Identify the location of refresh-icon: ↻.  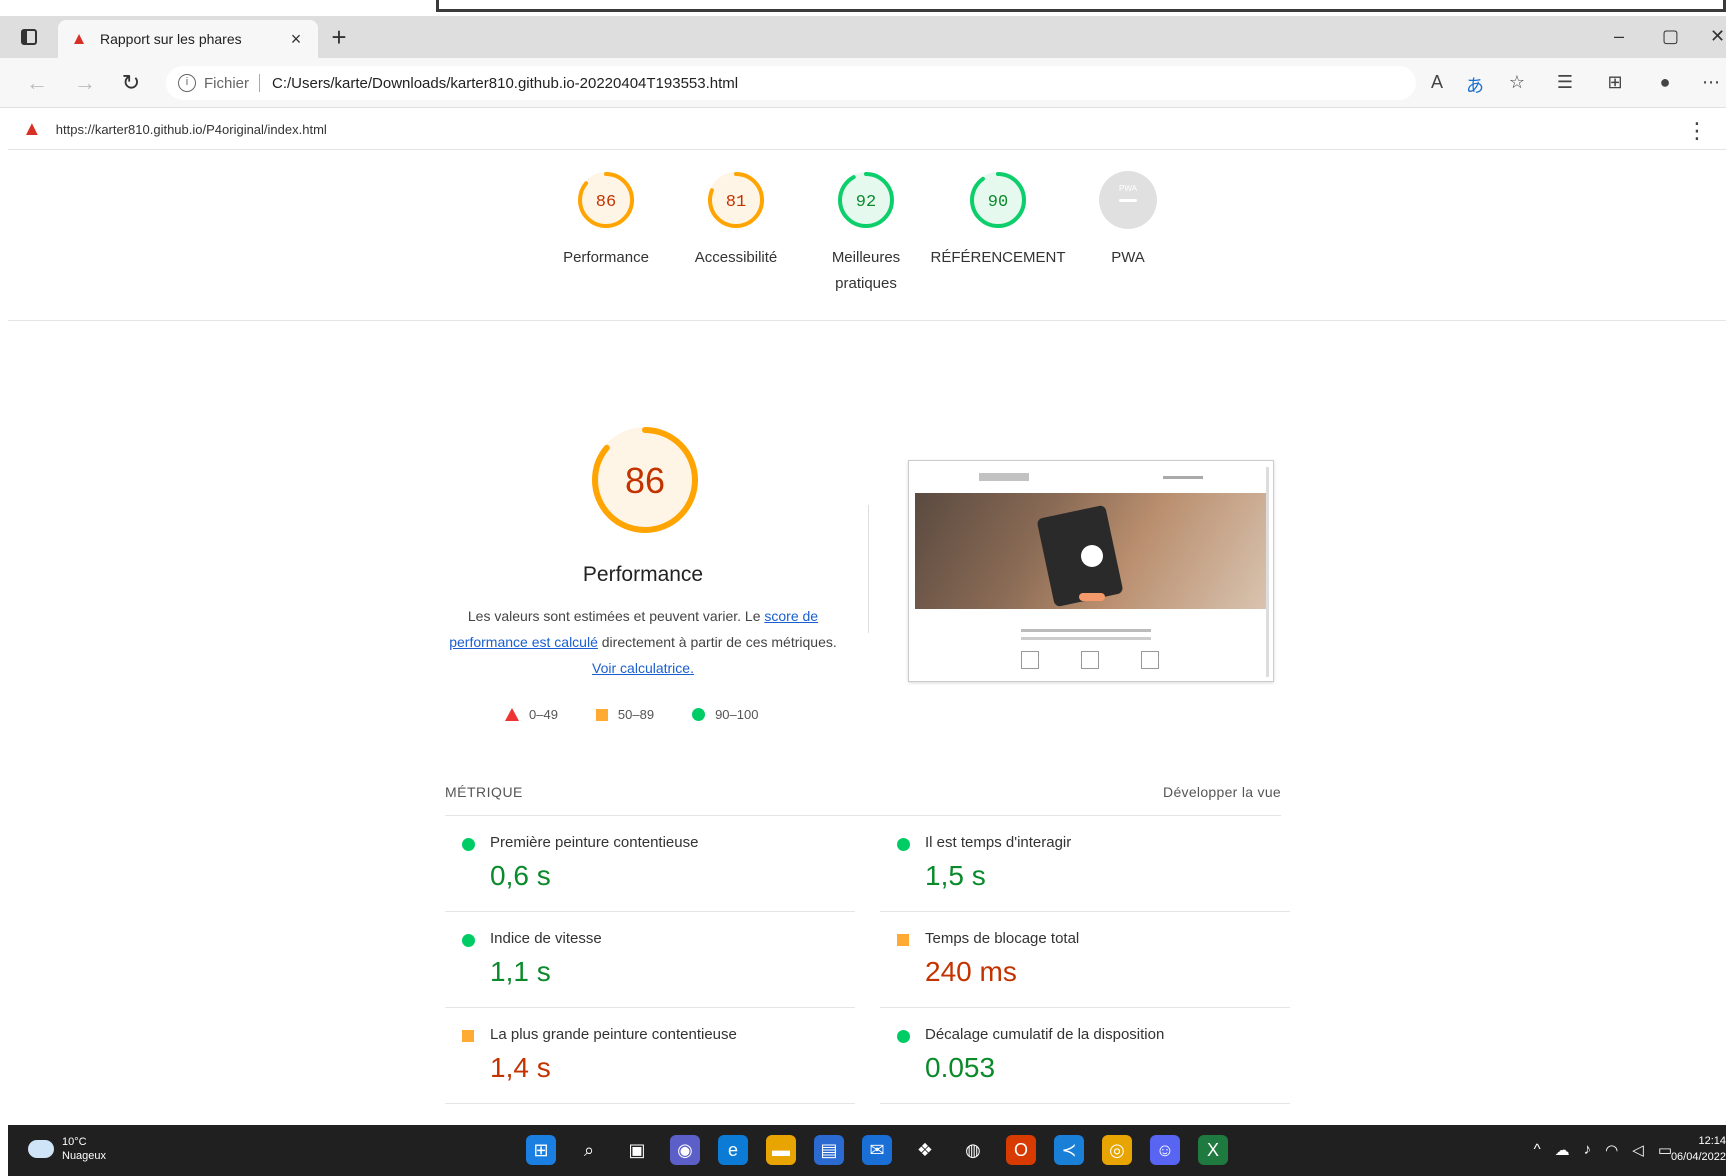
(131, 83).